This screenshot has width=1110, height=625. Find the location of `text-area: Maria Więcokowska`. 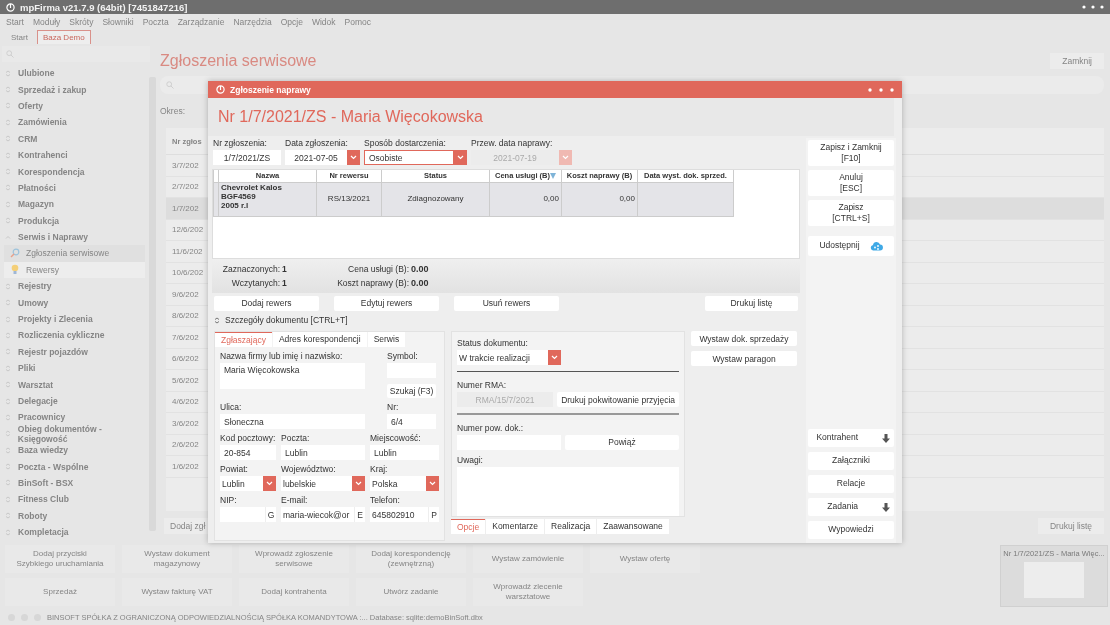

text-area: Maria Więcokowska is located at coordinates (292, 376).